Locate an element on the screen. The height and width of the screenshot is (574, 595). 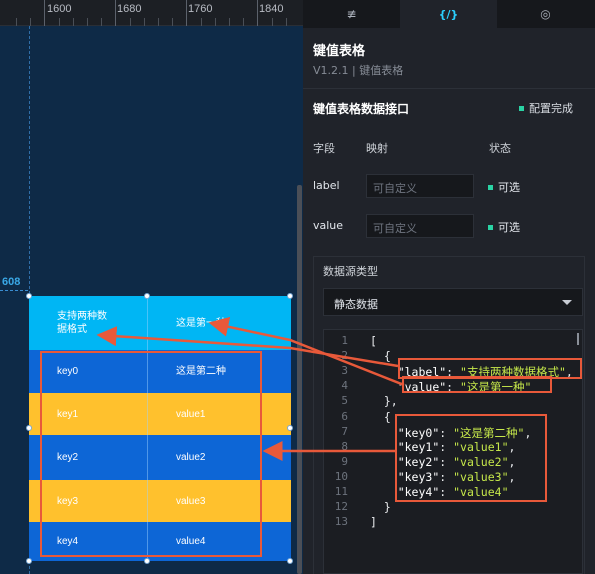
header-field: 字段 is located at coordinates (324, 148).